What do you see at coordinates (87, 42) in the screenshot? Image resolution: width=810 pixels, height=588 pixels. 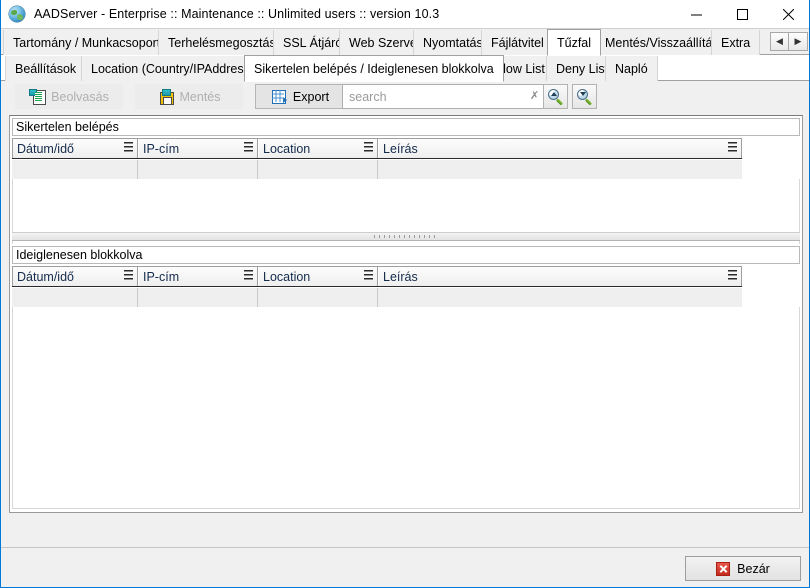 I see `tab-tartomany-munkacsoport: Tartomány / Munkacsoport` at bounding box center [87, 42].